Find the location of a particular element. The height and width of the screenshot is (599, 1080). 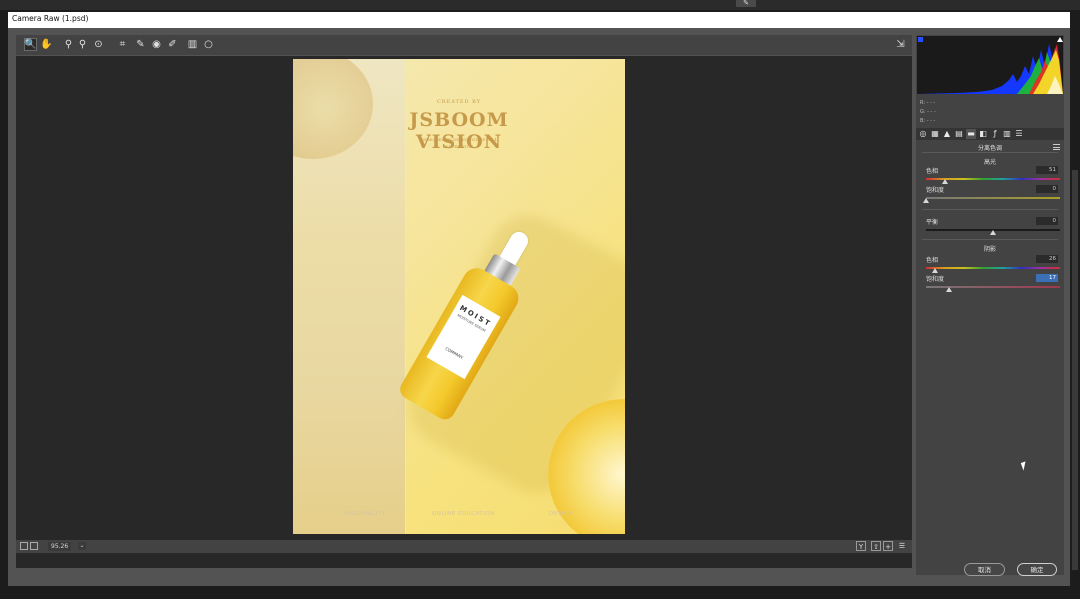

scrollbar is located at coordinates (1075, 370).